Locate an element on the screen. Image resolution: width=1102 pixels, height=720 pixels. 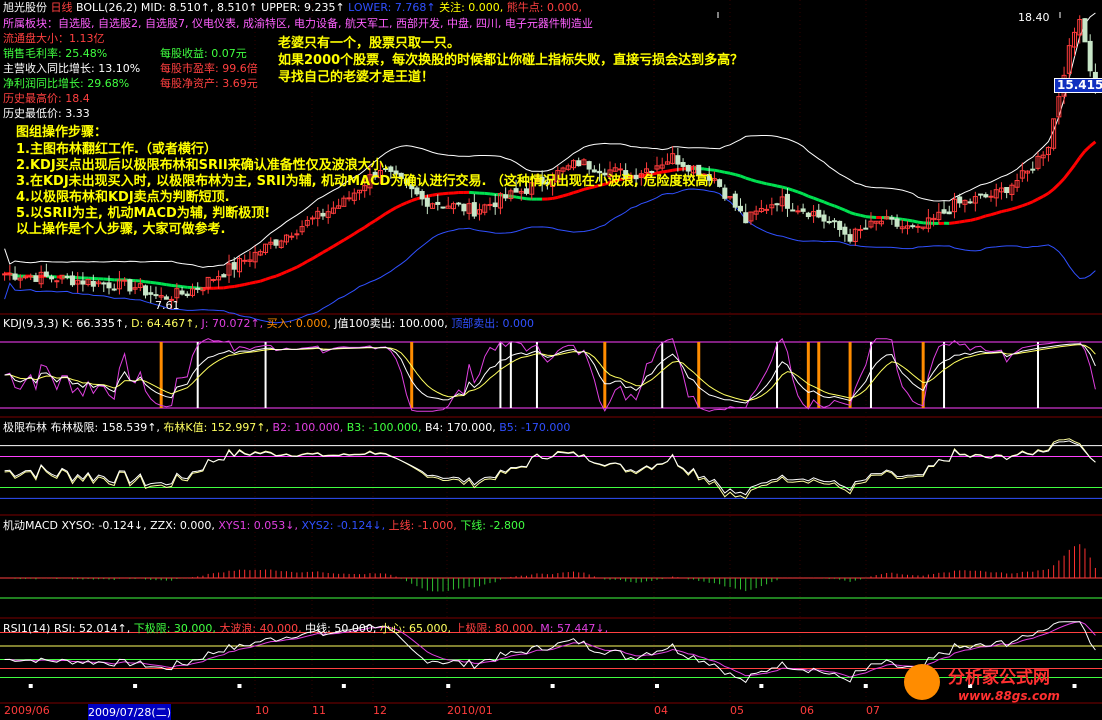
date-cursor-label: 2009/07/28(二) is located at coordinates (129, 712).